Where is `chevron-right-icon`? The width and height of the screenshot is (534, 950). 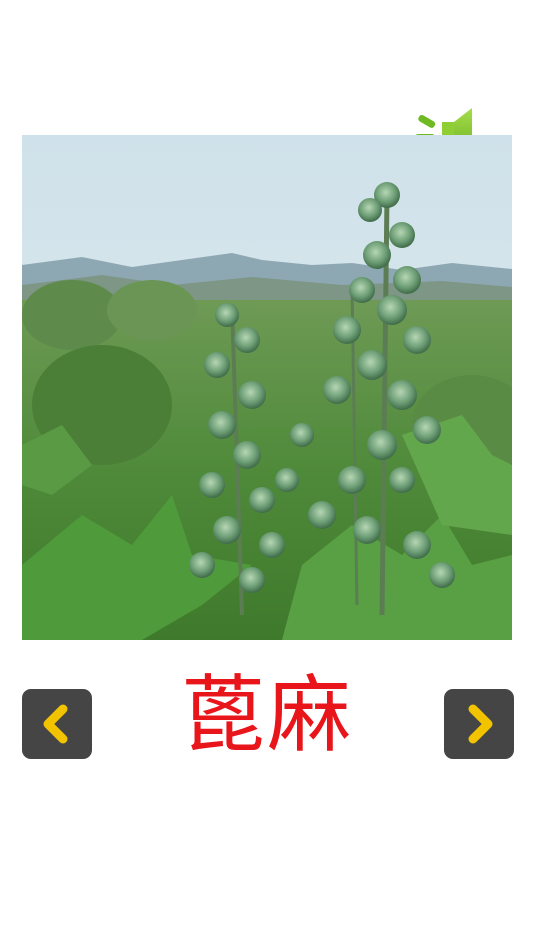
chevron-right-icon is located at coordinates (480, 724).